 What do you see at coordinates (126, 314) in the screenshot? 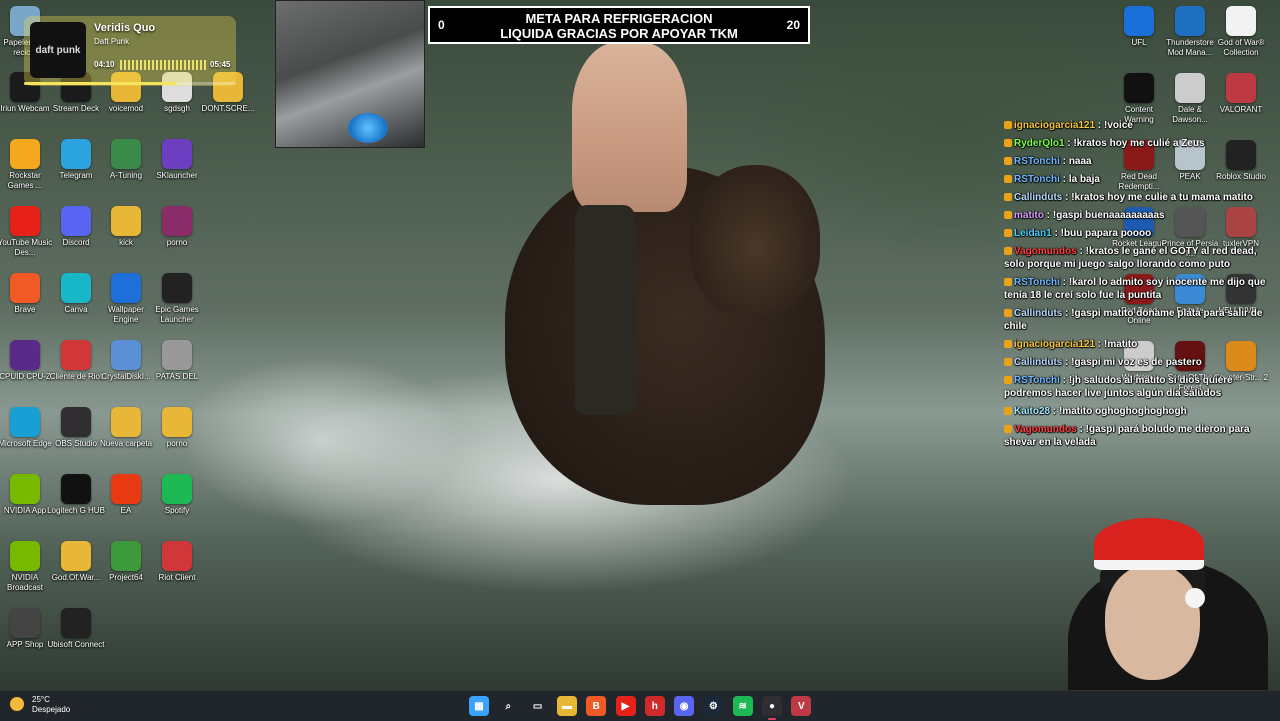
I see `desktop-icon-label: Wallpaper Engine` at bounding box center [126, 314].